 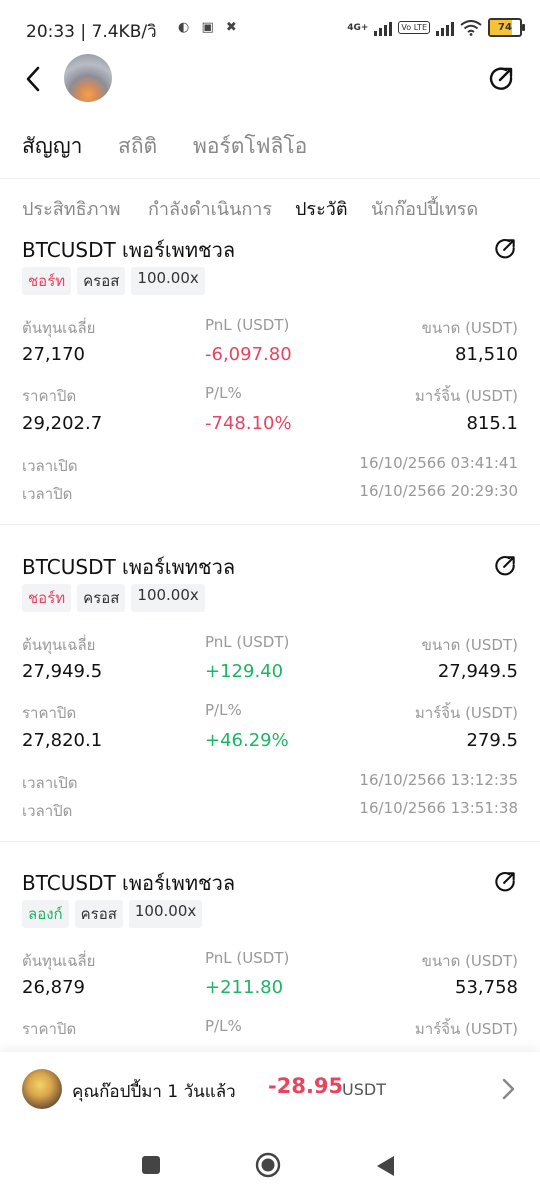 I want to click on open-time-value: 16/10/2566 13:12:35, so click(x=438, y=780).